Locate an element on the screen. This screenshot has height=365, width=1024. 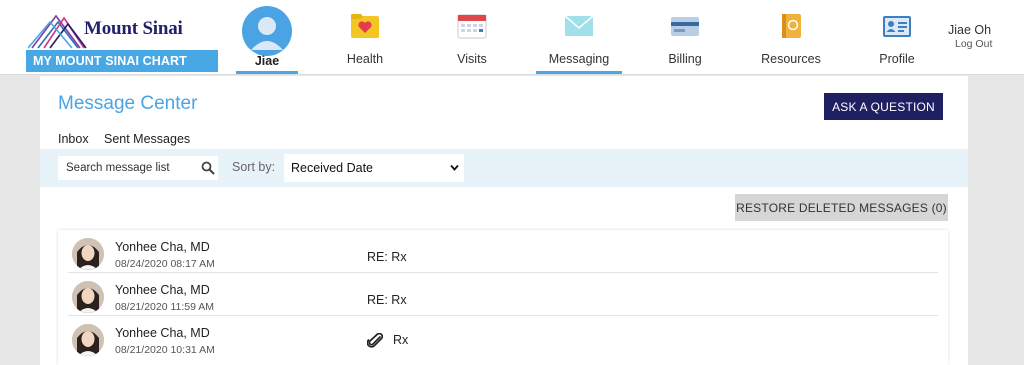
chart-banner: MY MOUNT SINAI CHART is located at coordinates (122, 61).